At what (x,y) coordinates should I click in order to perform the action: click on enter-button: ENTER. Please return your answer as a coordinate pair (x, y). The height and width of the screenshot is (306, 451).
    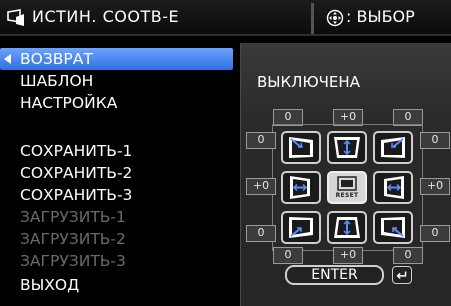
    Looking at the image, I should click on (334, 275).